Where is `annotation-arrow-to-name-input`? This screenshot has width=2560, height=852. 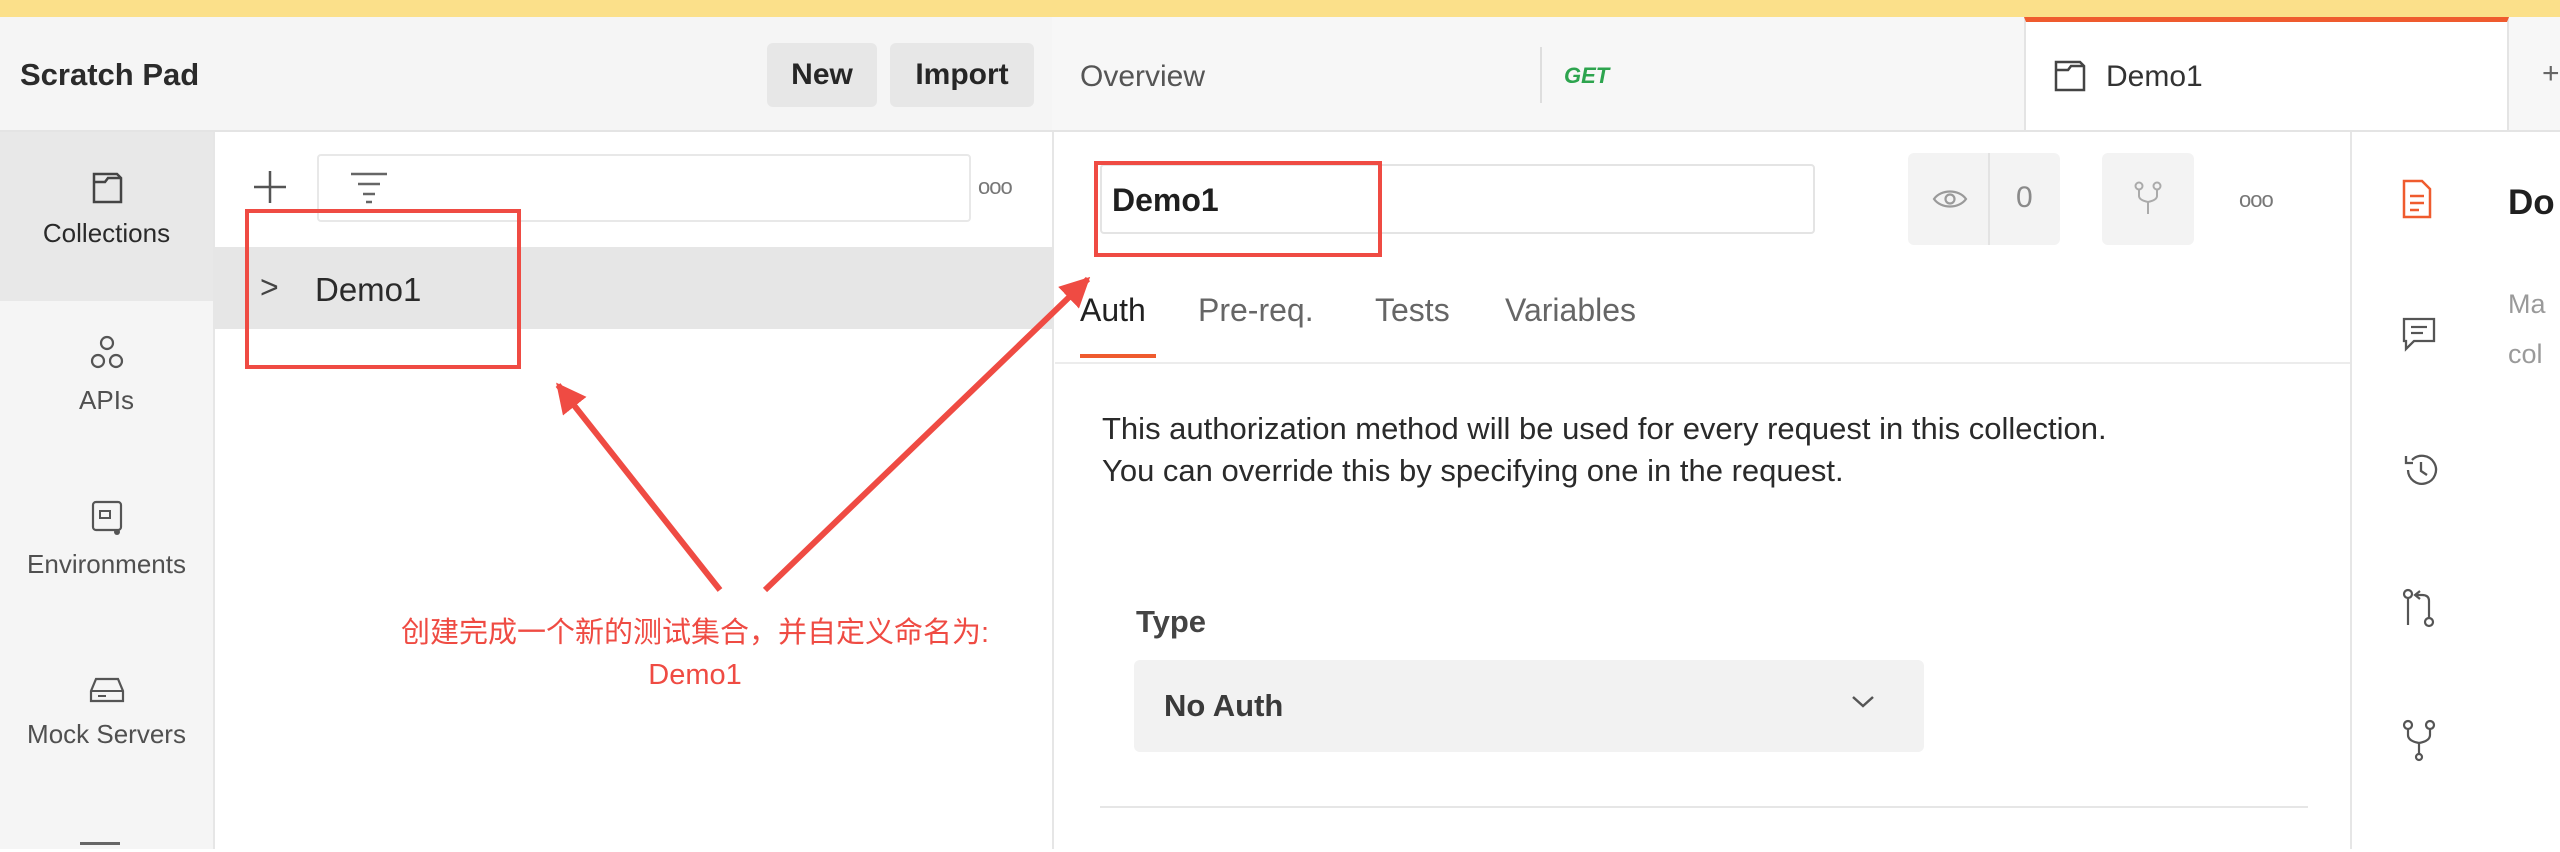 annotation-arrow-to-name-input is located at coordinates (926, 434).